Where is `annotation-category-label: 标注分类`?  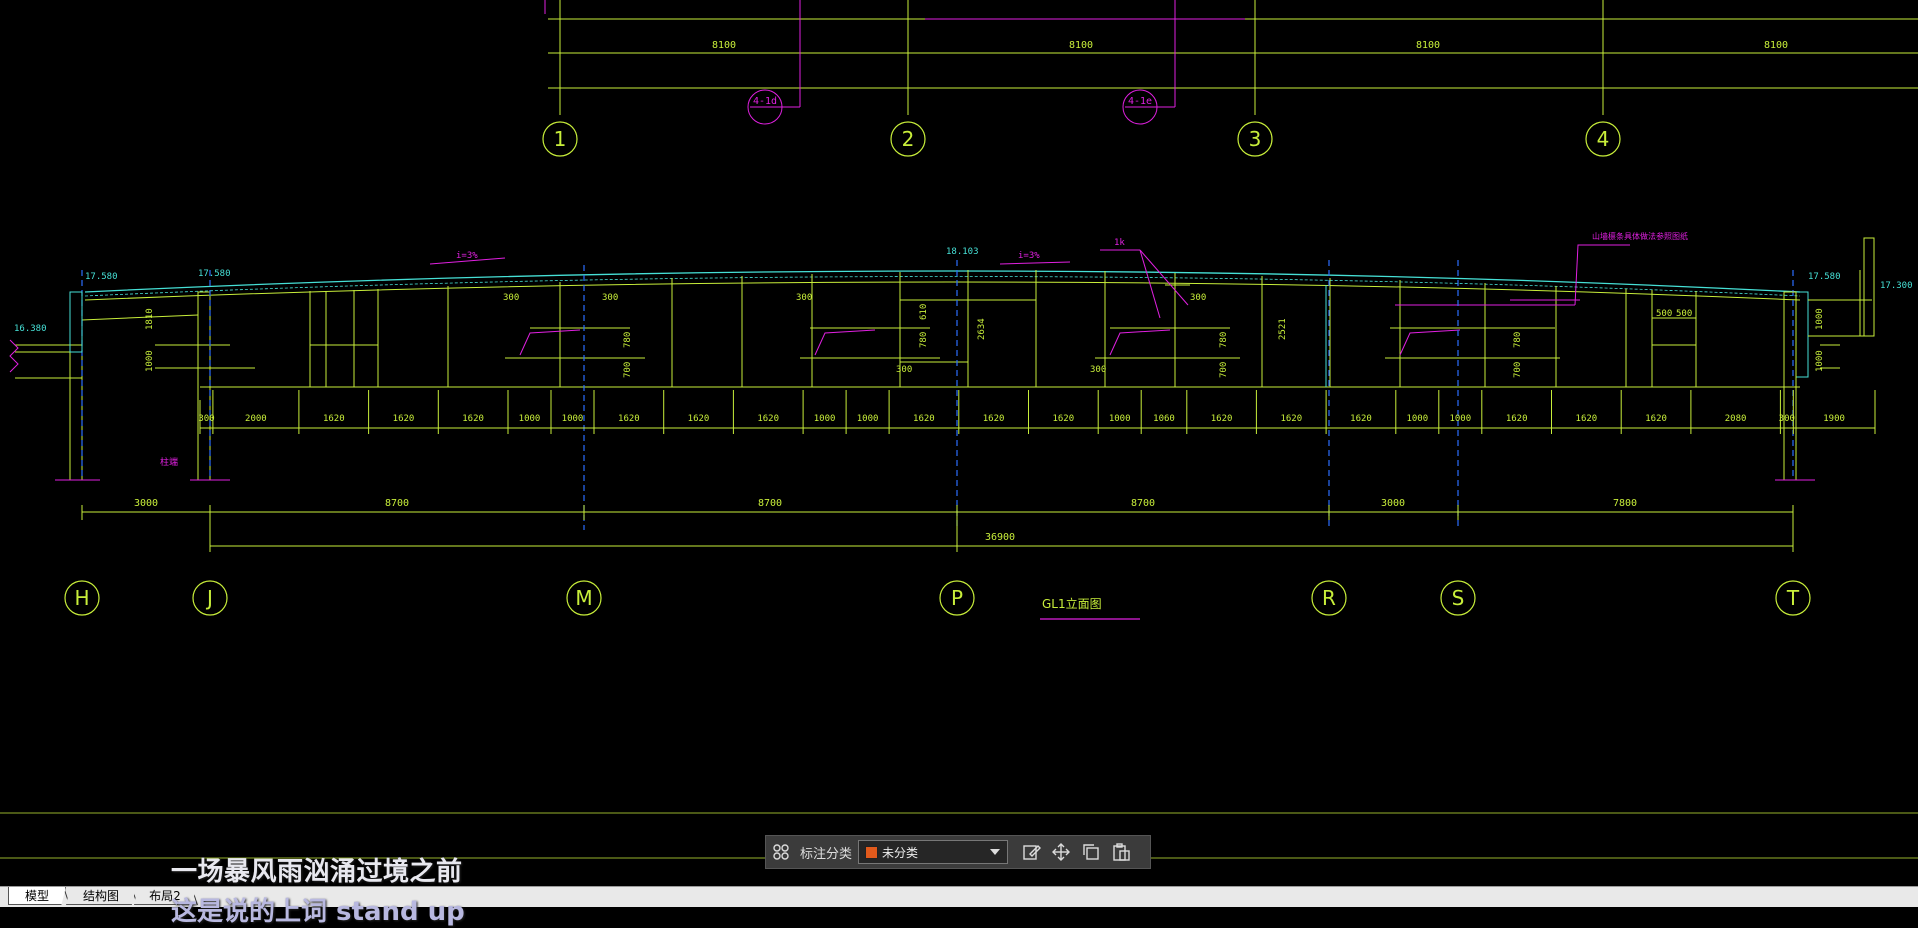
annotation-category-label: 标注分类 is located at coordinates (826, 854).